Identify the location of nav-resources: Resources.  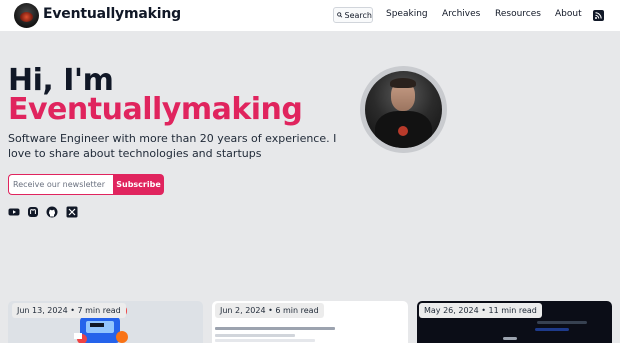
(518, 14).